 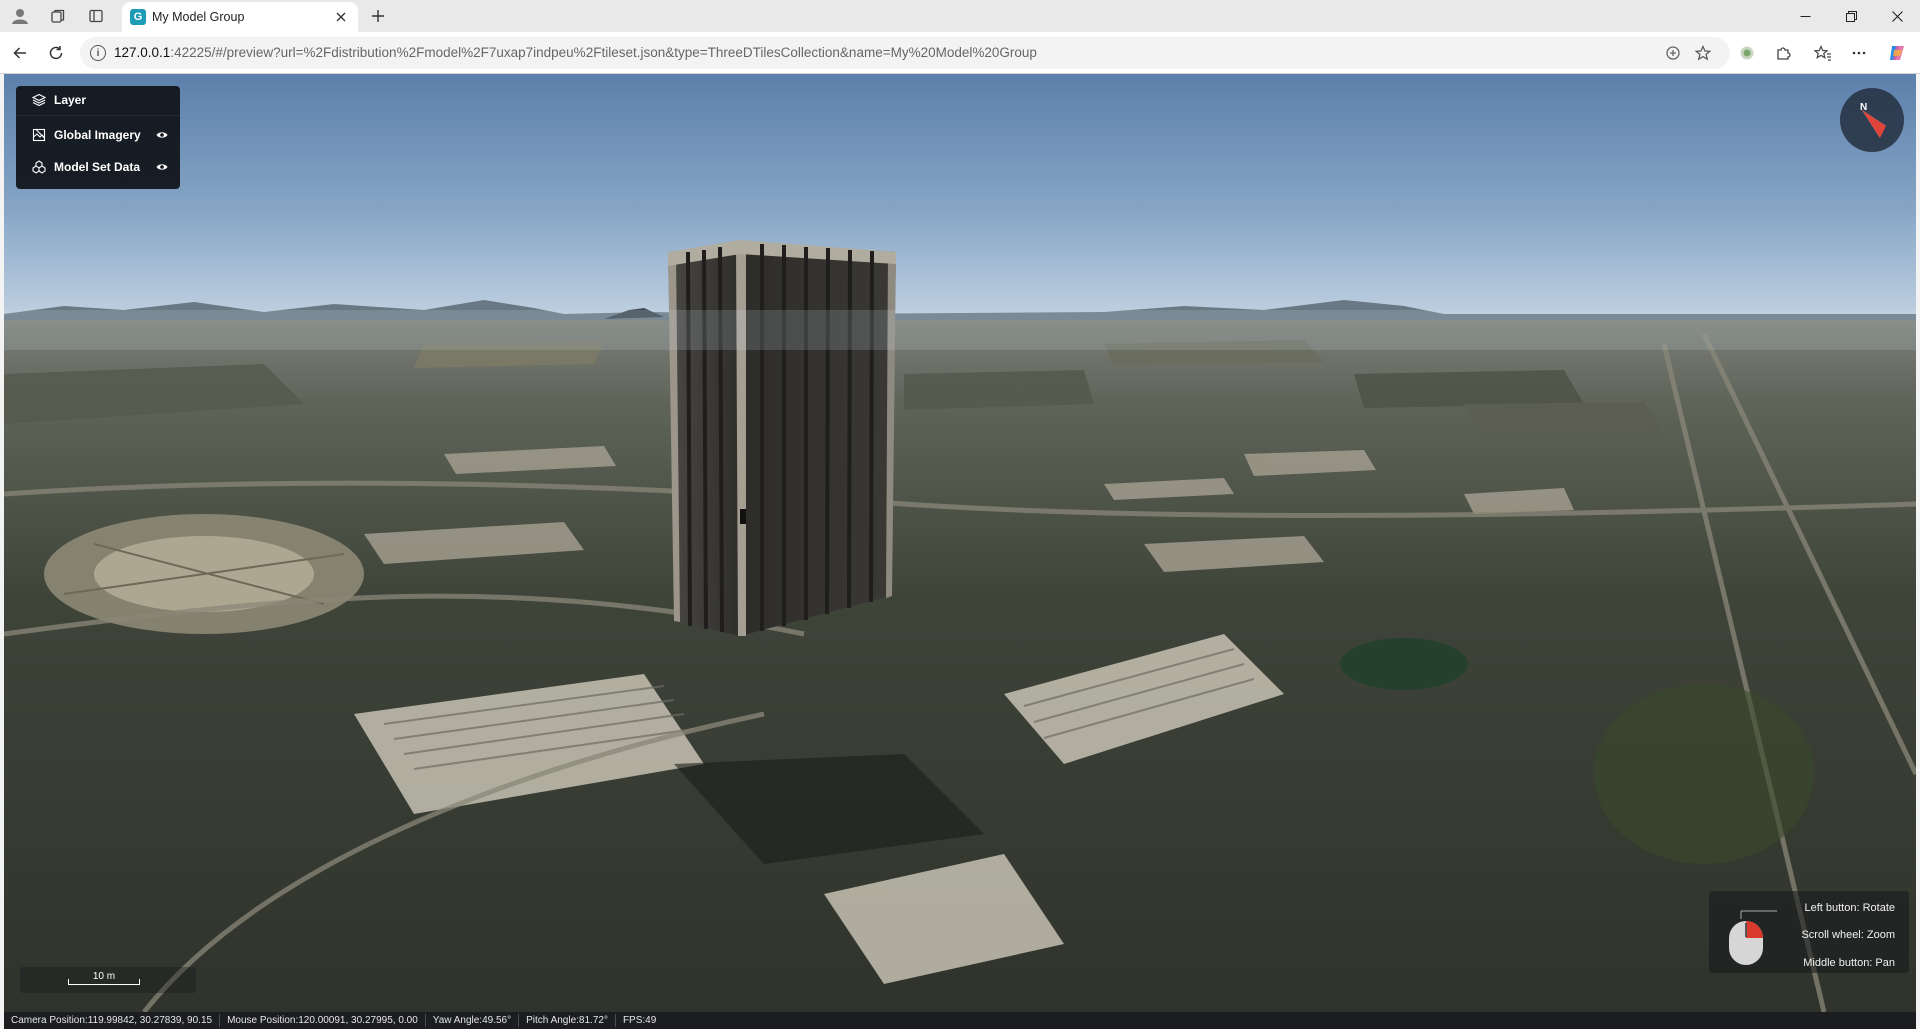 I want to click on compass: N, so click(x=1872, y=120).